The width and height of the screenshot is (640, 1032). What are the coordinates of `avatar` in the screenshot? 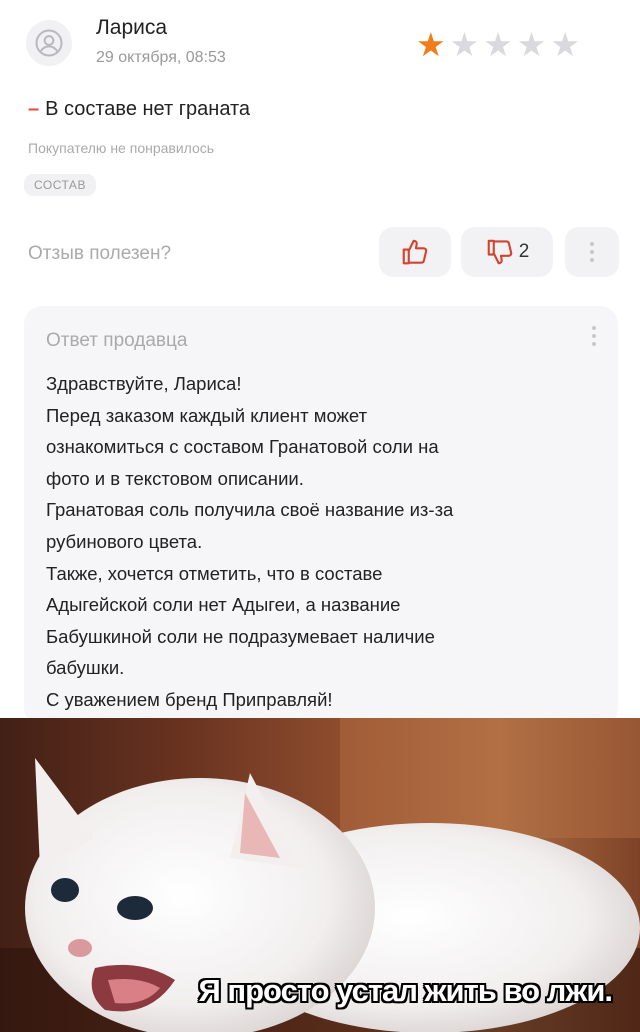 It's located at (49, 43).